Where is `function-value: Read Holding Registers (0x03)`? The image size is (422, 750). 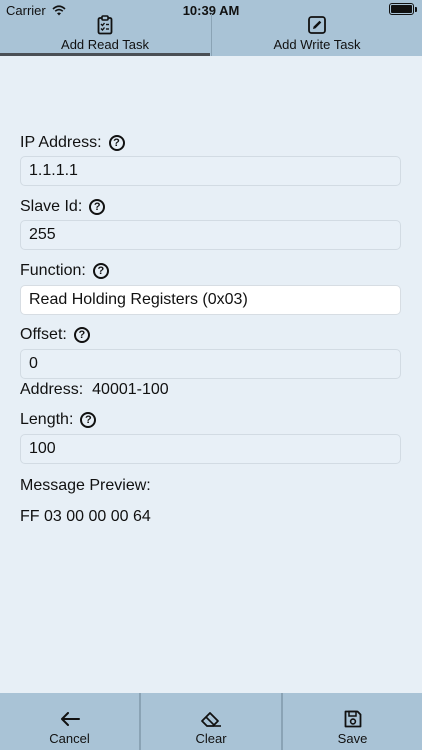
function-value: Read Holding Registers (0x03) is located at coordinates (138, 299).